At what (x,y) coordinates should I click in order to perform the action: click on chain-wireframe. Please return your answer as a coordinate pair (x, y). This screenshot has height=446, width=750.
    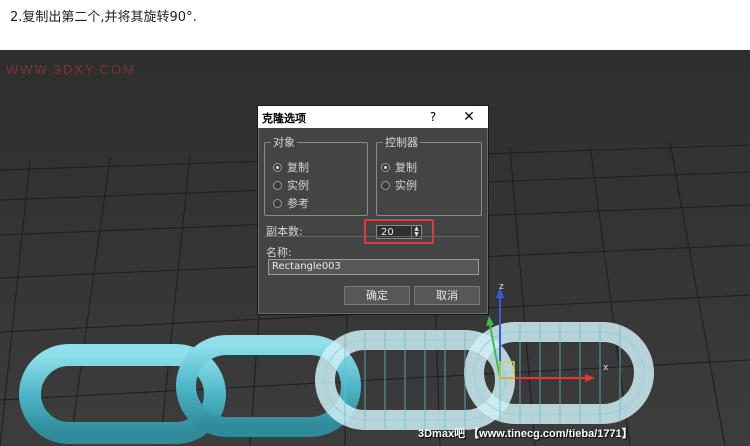
    Looking at the image, I should click on (484, 376).